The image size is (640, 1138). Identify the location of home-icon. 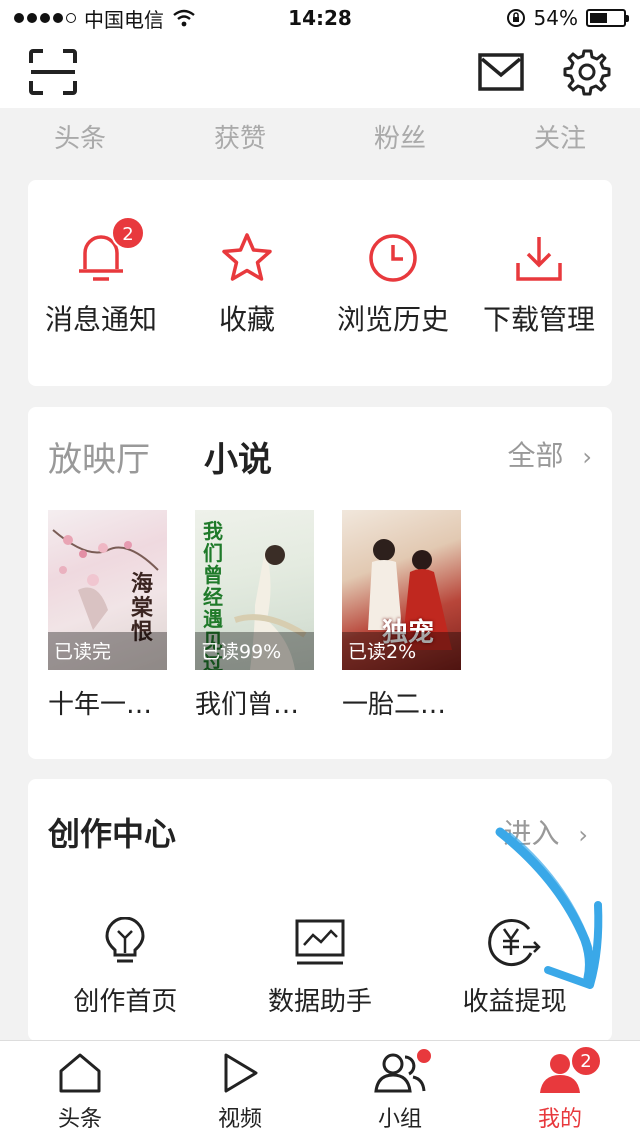
(80, 1073).